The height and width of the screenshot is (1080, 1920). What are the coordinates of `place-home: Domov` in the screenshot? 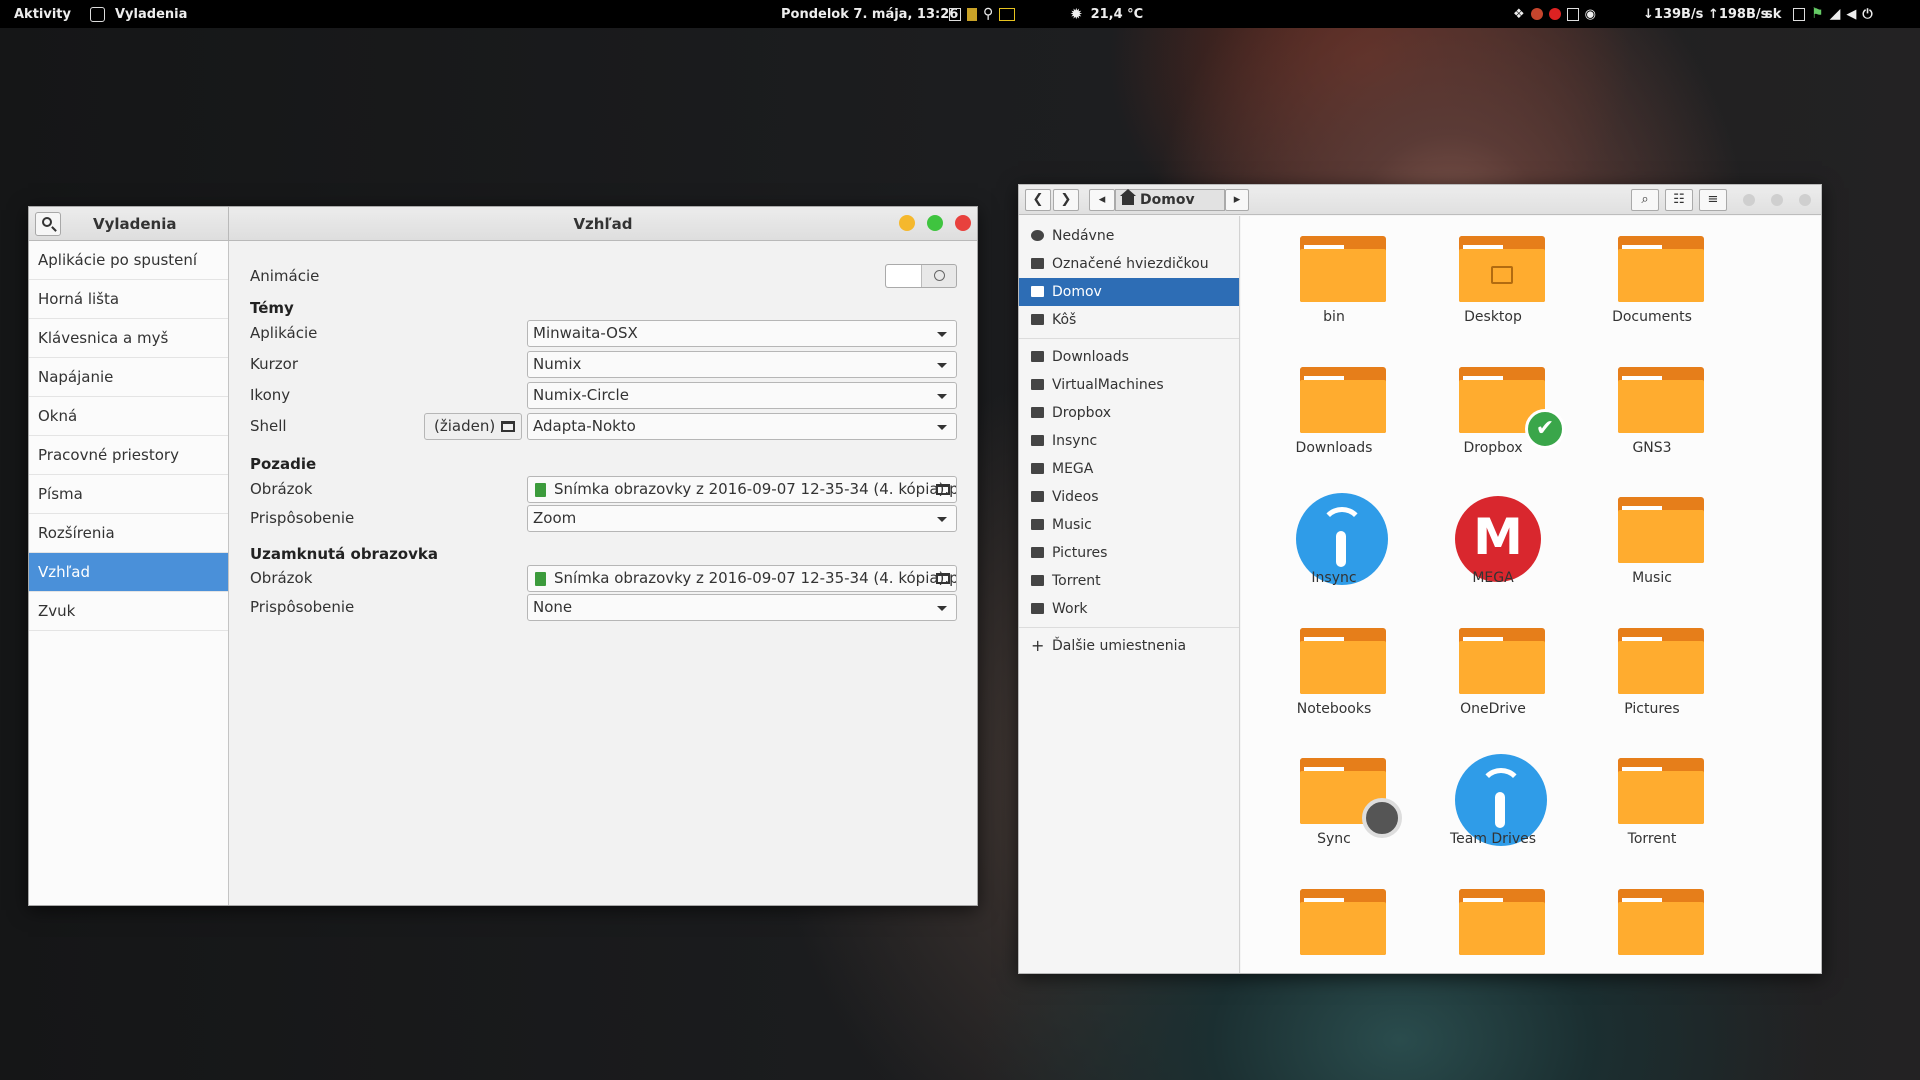 It's located at (1129, 292).